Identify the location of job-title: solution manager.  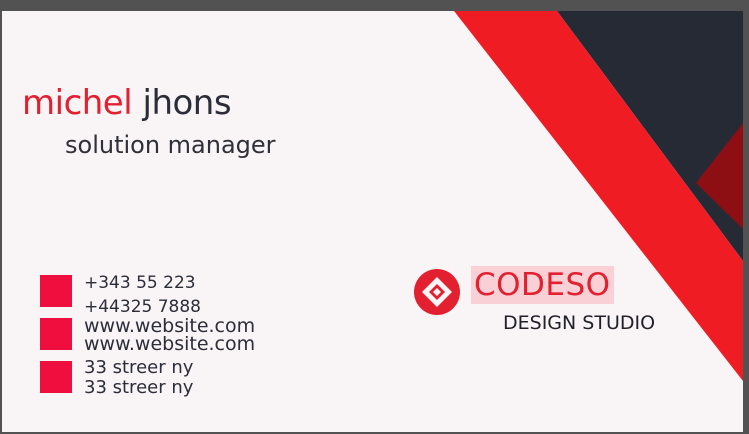
(170, 145).